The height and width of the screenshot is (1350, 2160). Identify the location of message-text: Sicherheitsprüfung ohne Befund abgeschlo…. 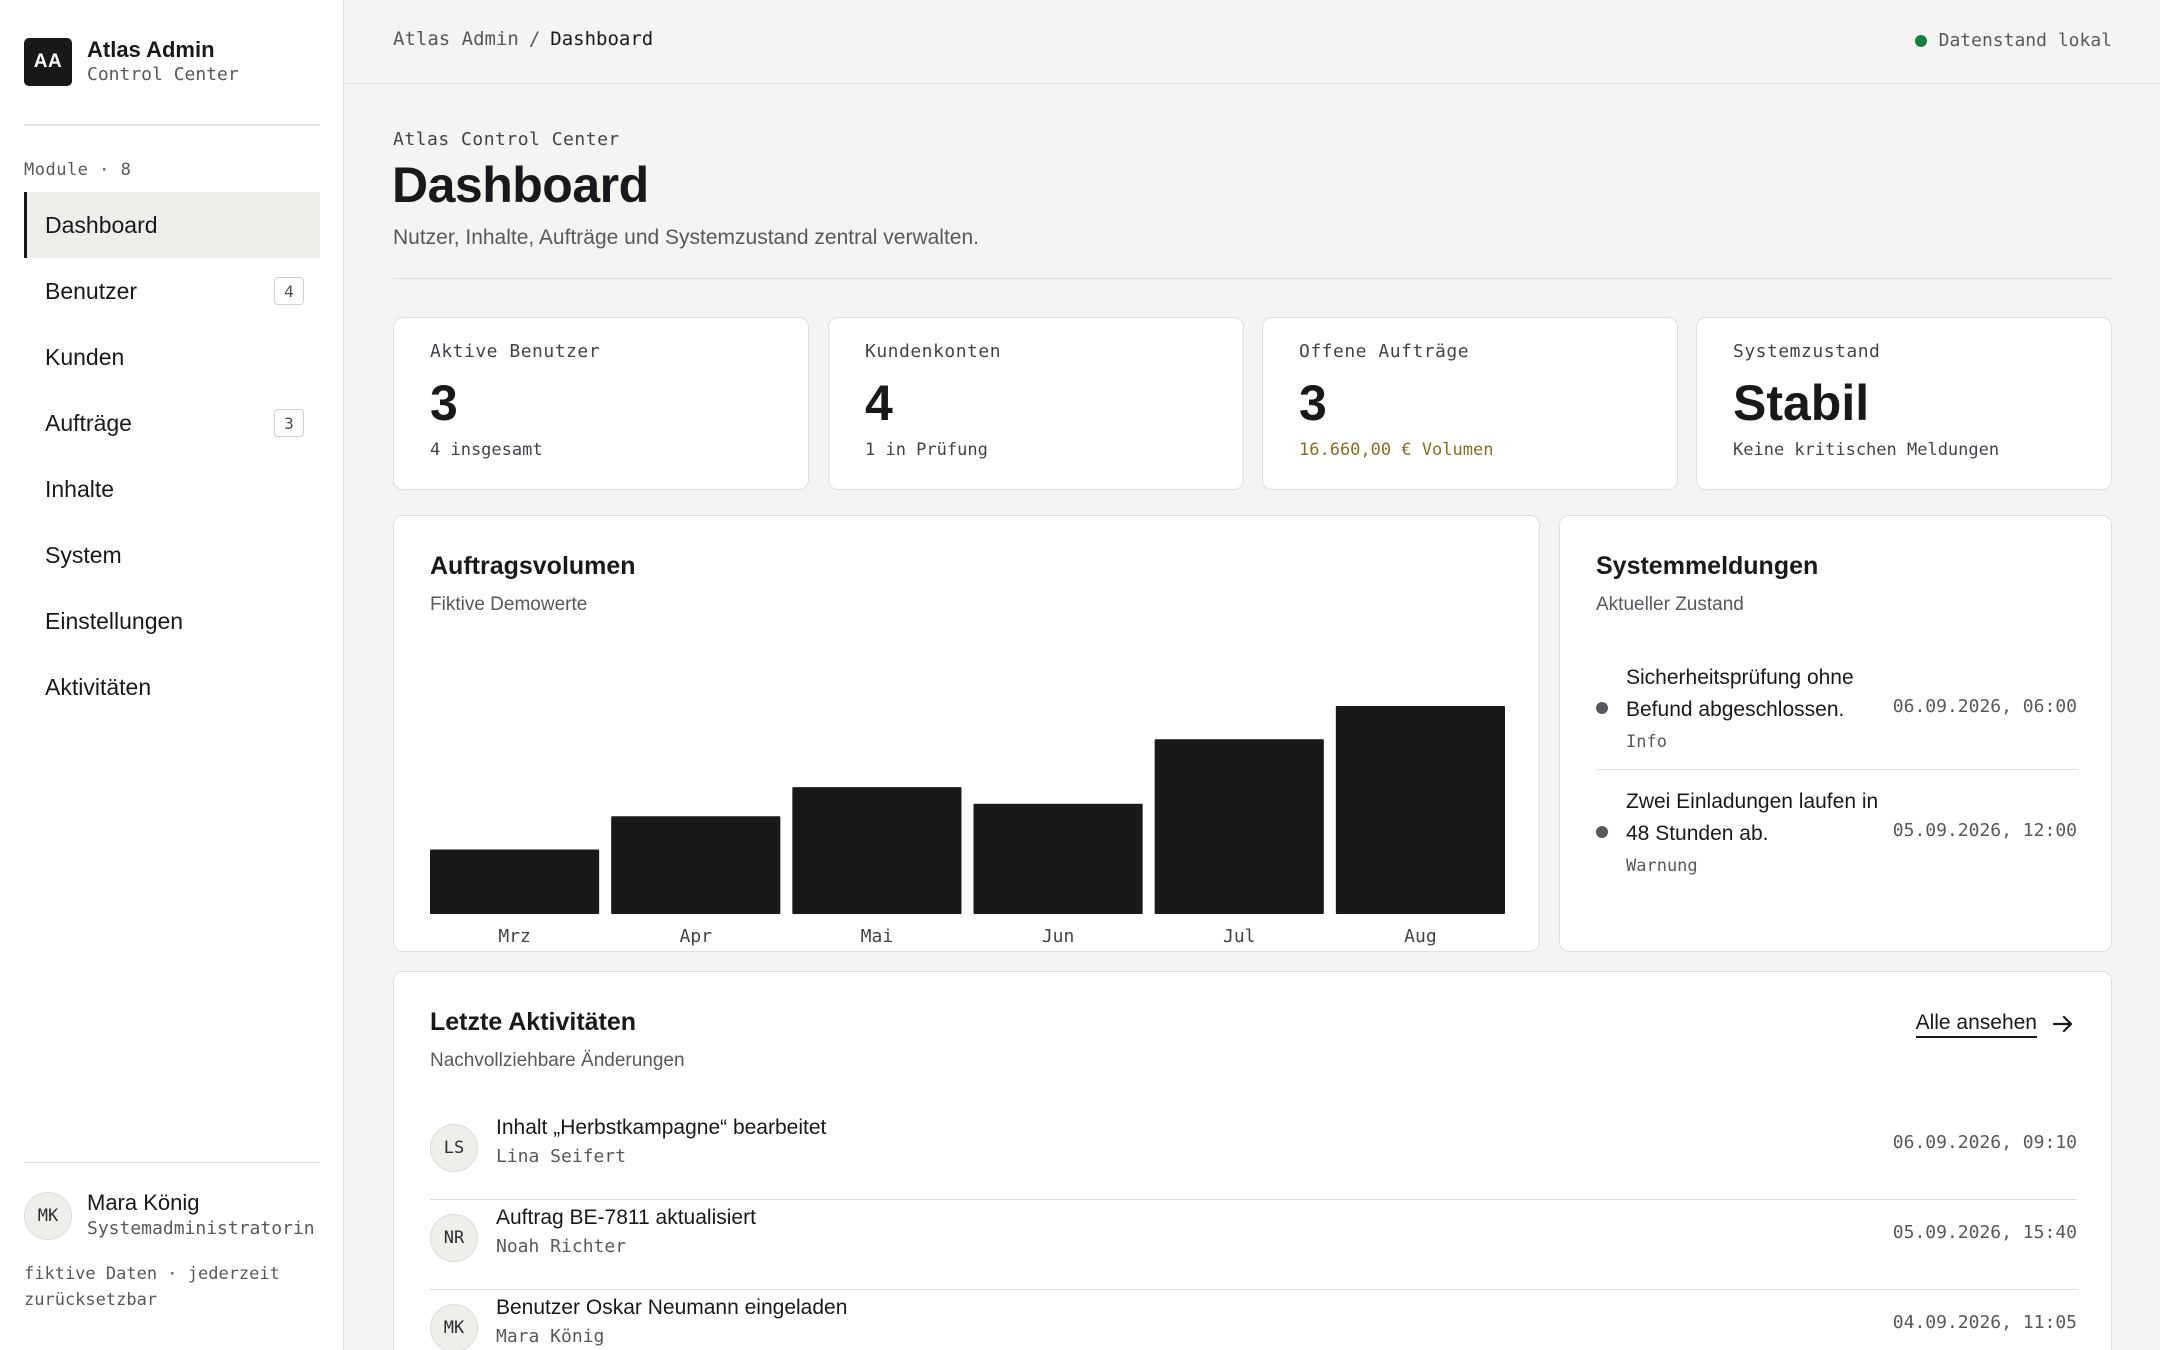
(1740, 693).